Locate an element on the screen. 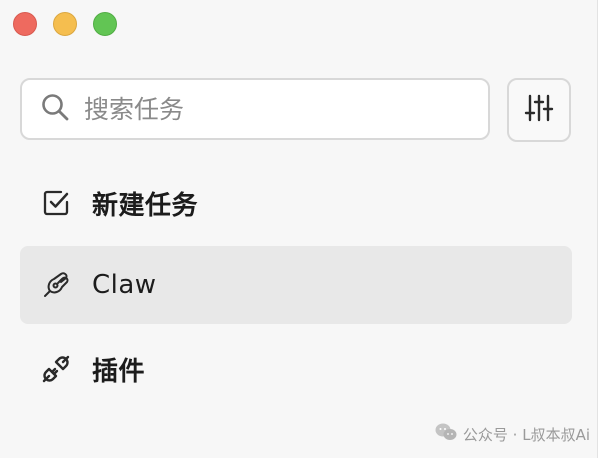  window-controls is located at coordinates (65, 24).